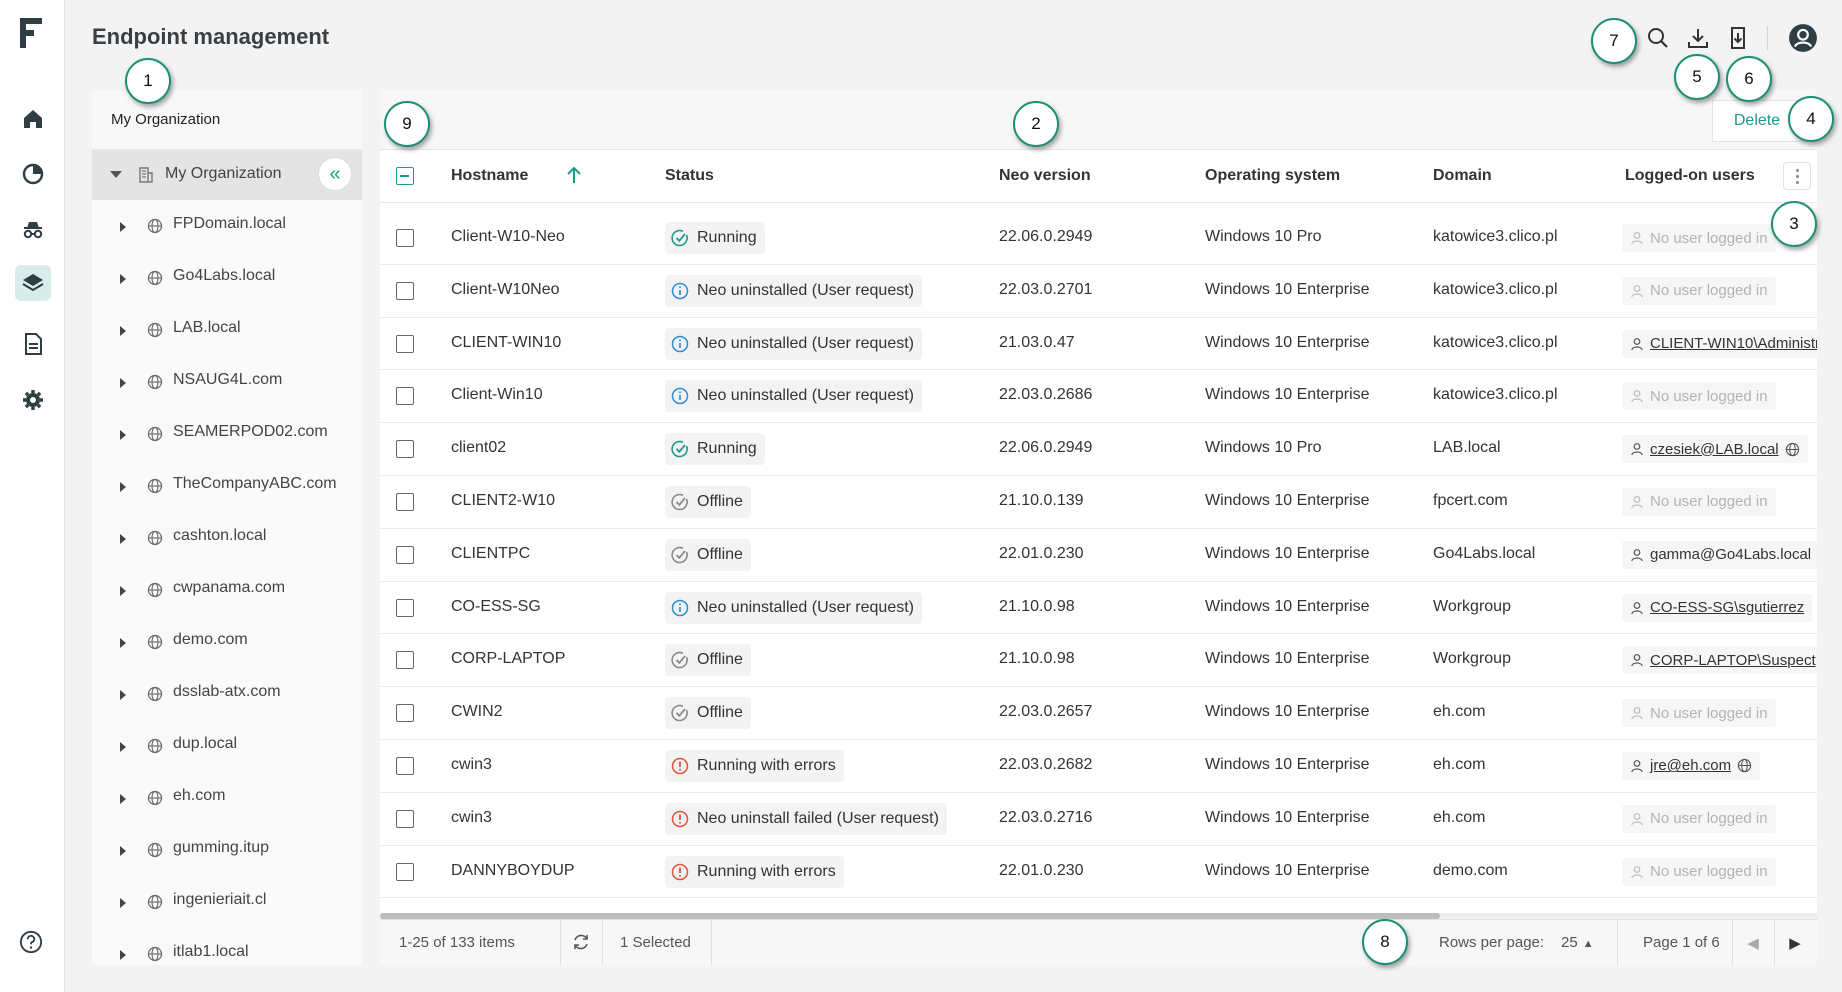 The height and width of the screenshot is (992, 1842). What do you see at coordinates (506, 343) in the screenshot?
I see `hostname-cell: CLIENT-WIN10` at bounding box center [506, 343].